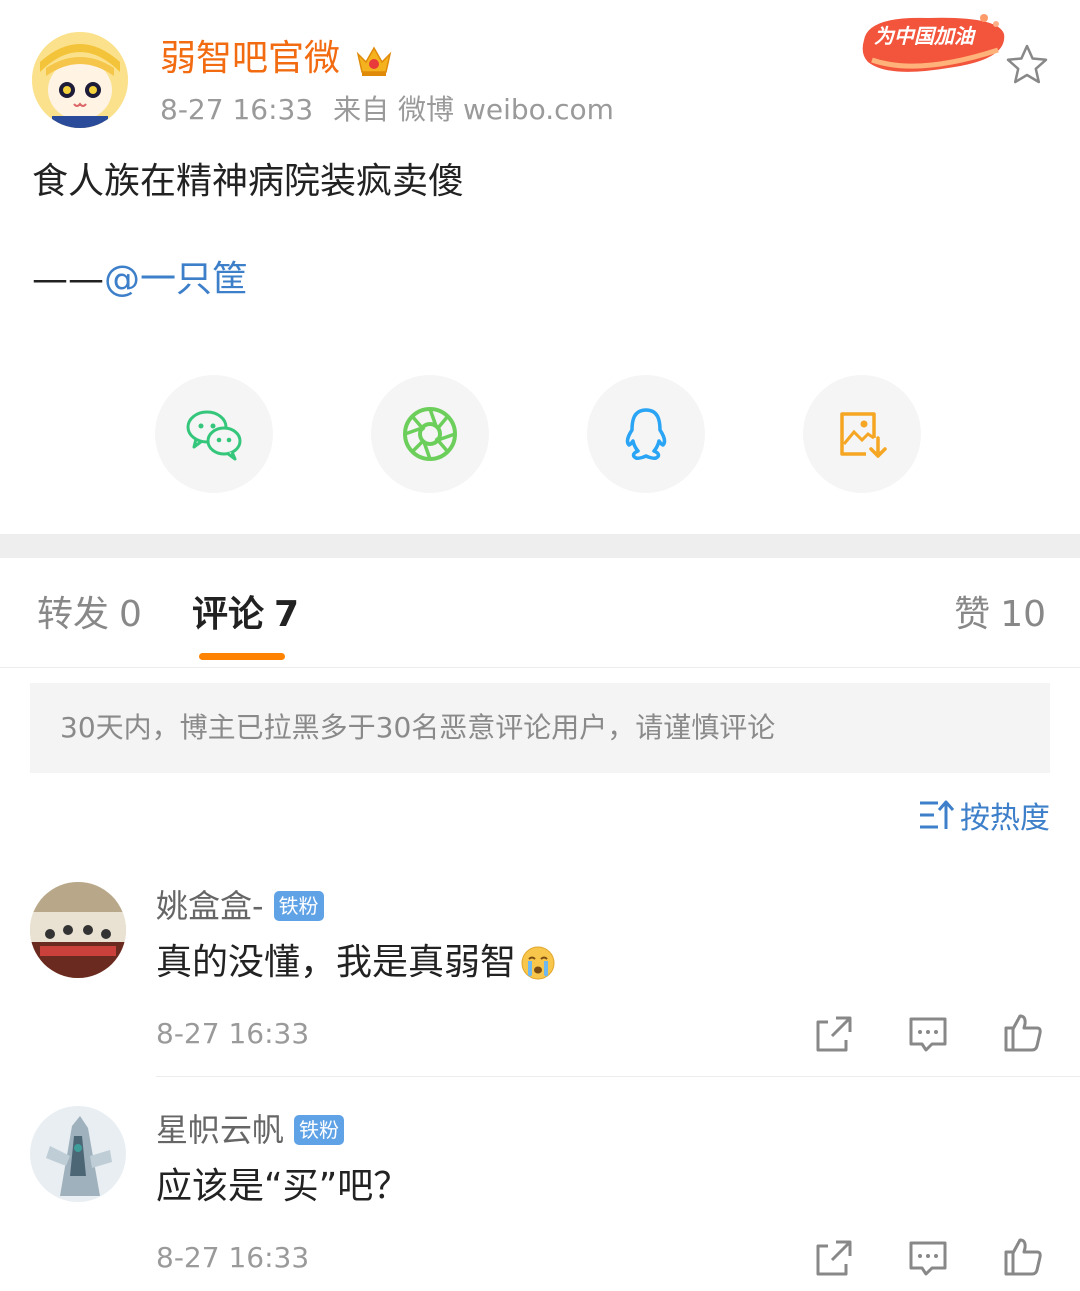 Image resolution: width=1080 pixels, height=1291 pixels. I want to click on save-image-icon, so click(863, 435).